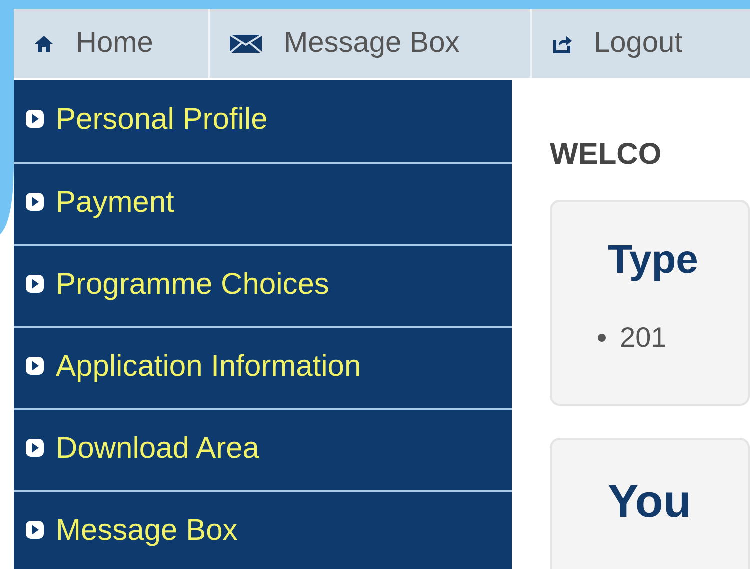  I want to click on sidebar-item: Payment, so click(263, 203).